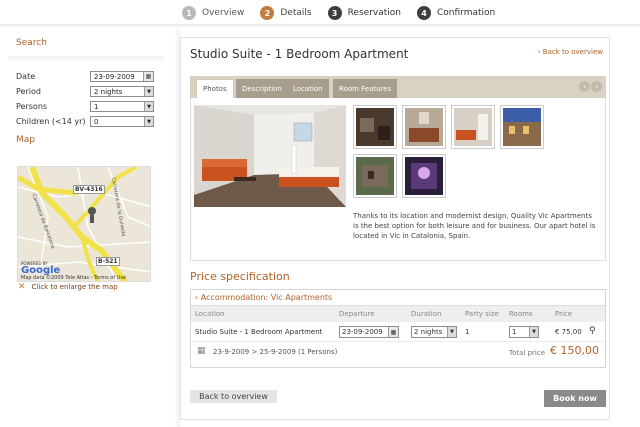 The width and height of the screenshot is (640, 427). I want to click on accommodation-row: › Accommodation: Vic Apartments, so click(398, 298).